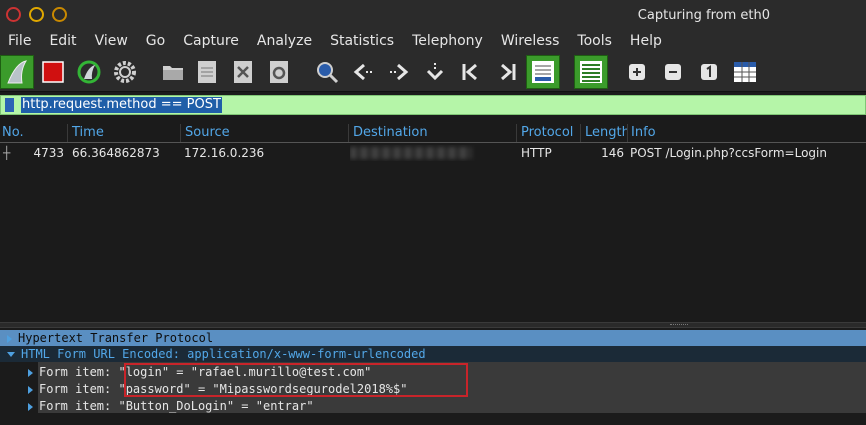 Image resolution: width=866 pixels, height=425 pixels. What do you see at coordinates (125, 72) in the screenshot?
I see `capture-options-gear-icon` at bounding box center [125, 72].